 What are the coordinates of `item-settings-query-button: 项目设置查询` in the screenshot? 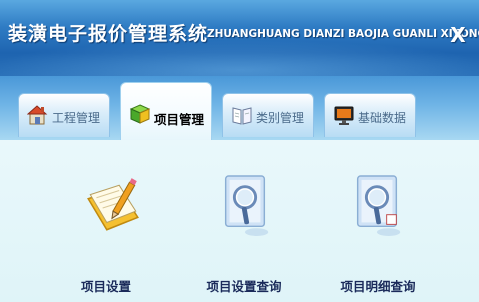 It's located at (244, 221).